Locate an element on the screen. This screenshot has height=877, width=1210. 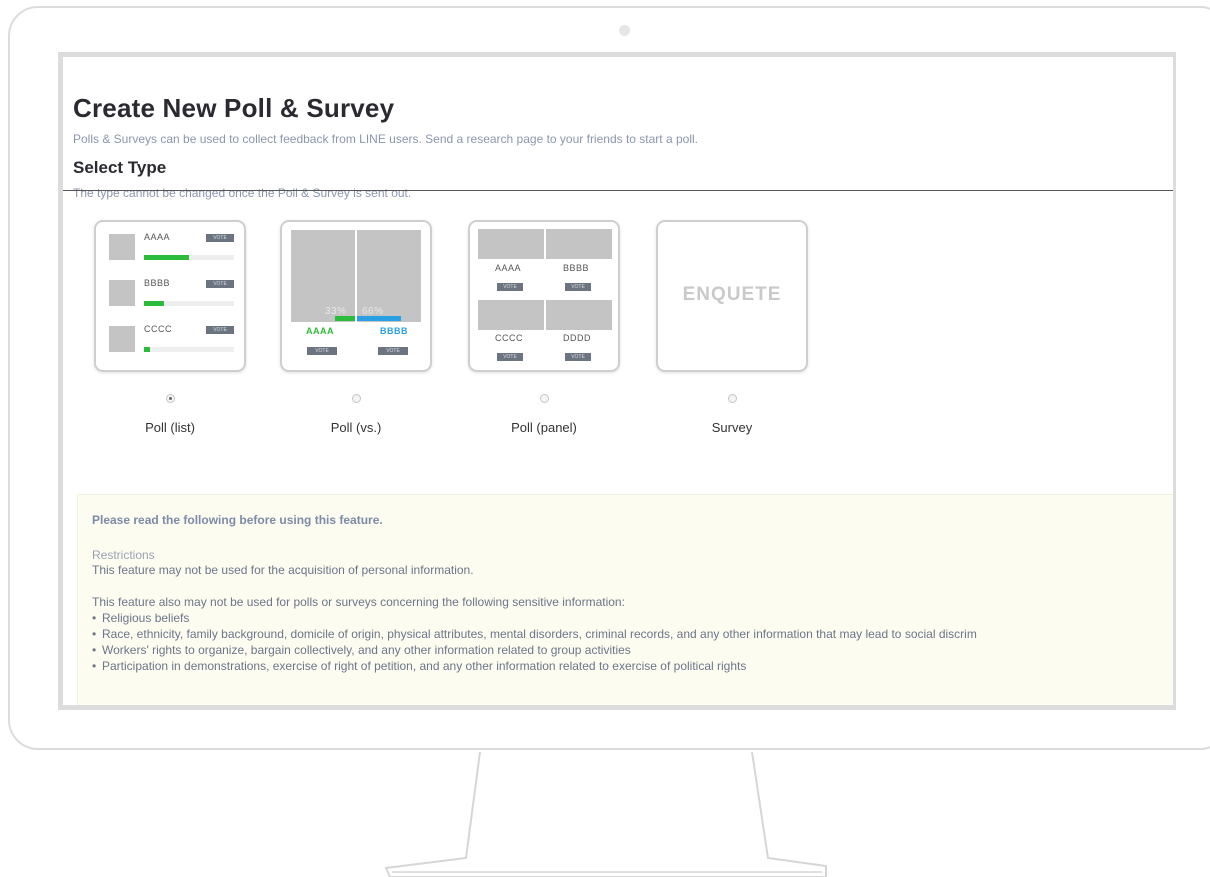
poll-panel-label: Poll (panel) is located at coordinates (544, 427).